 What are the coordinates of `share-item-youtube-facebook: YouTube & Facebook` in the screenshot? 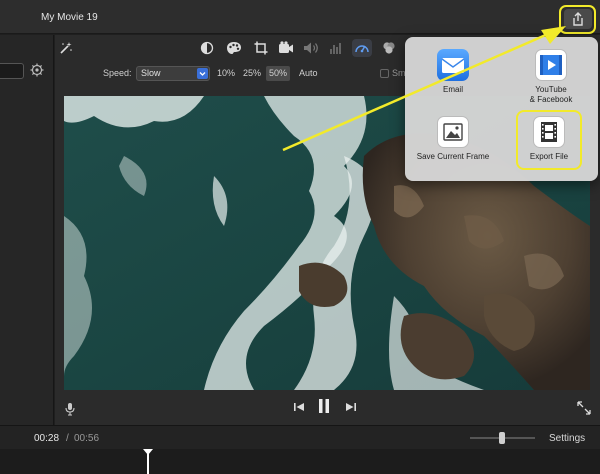 It's located at (551, 81).